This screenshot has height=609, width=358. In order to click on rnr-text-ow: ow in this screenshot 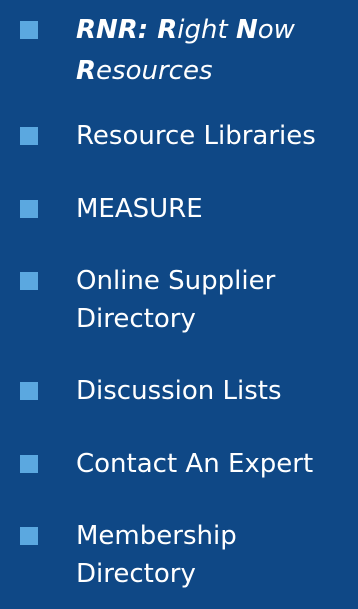, I will do `click(276, 30)`.